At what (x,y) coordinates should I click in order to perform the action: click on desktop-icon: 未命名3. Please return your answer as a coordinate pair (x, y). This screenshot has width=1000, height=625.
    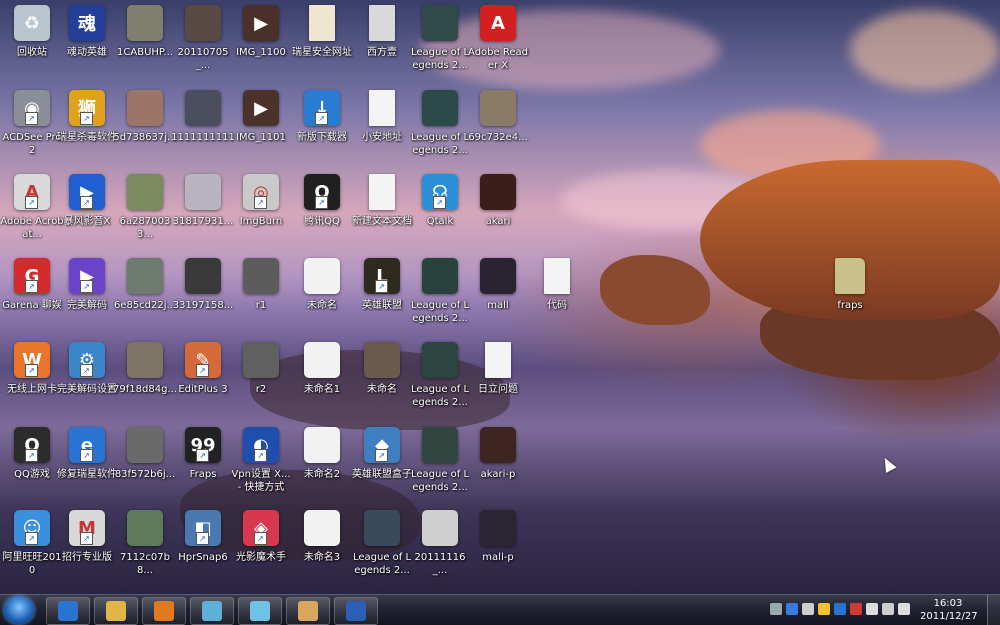
    Looking at the image, I should click on (322, 551).